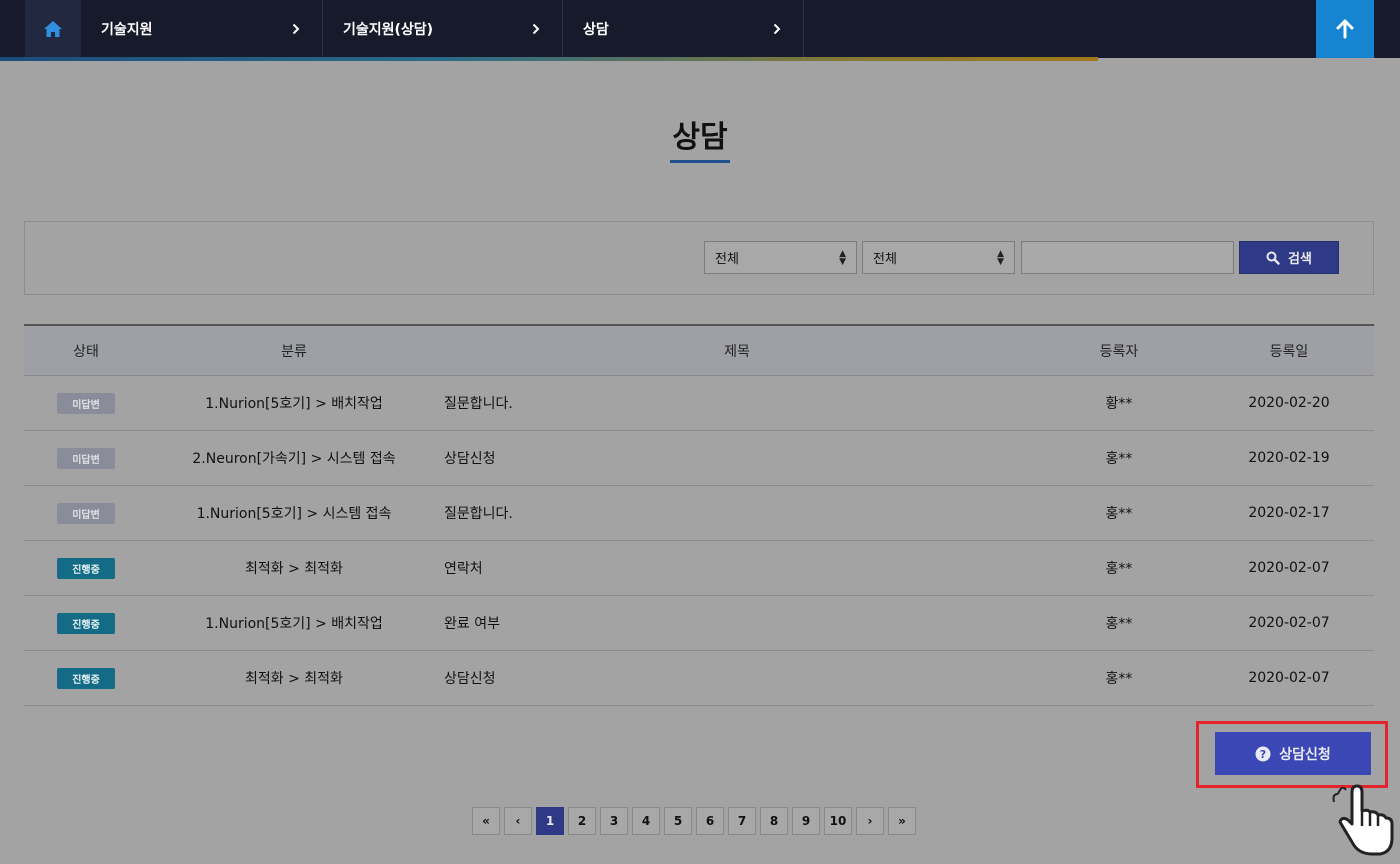 This screenshot has width=1400, height=864. I want to click on scroll-top-button, so click(1345, 29).